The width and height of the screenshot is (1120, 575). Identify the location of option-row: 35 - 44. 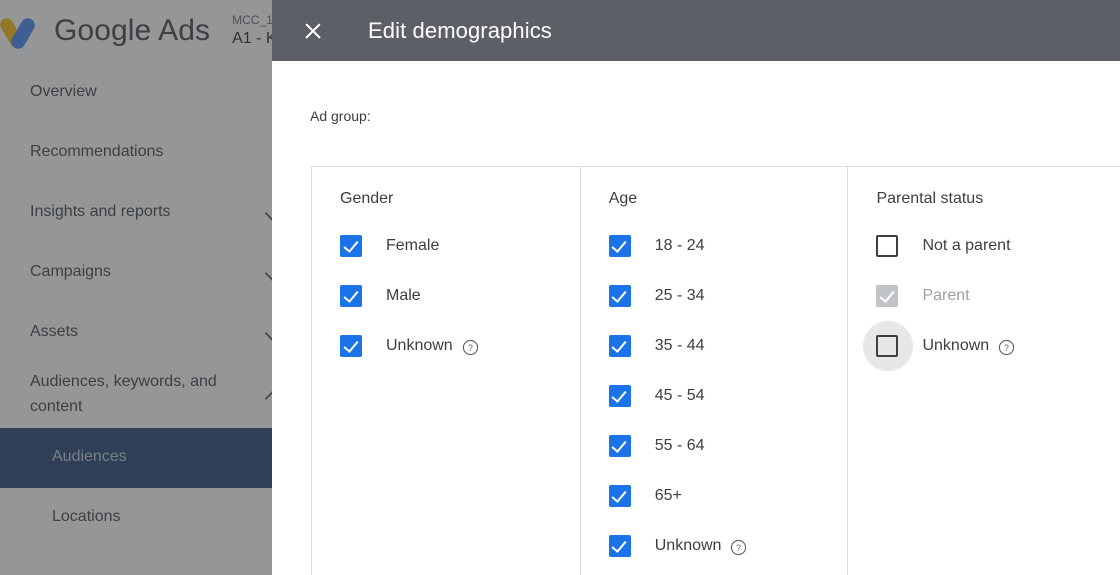
(728, 346).